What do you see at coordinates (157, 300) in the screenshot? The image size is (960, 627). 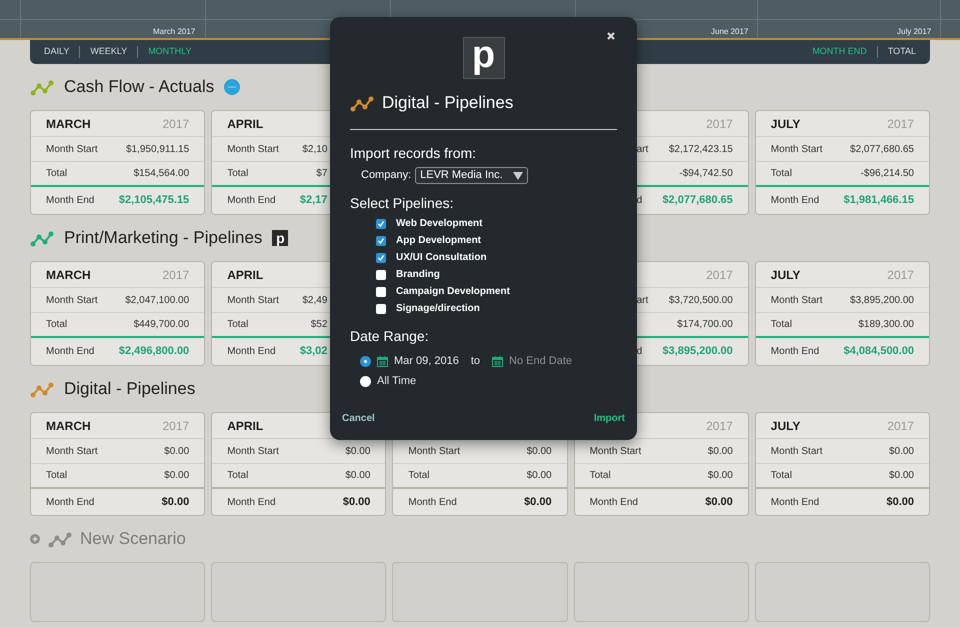 I see `row-value: $2,047,100.00` at bounding box center [157, 300].